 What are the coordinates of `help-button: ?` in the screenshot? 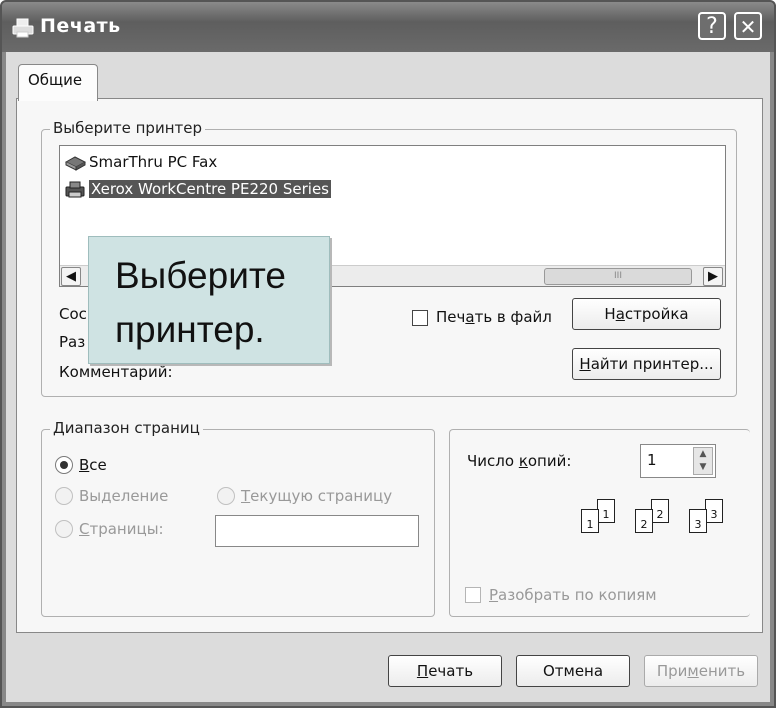 It's located at (712, 26).